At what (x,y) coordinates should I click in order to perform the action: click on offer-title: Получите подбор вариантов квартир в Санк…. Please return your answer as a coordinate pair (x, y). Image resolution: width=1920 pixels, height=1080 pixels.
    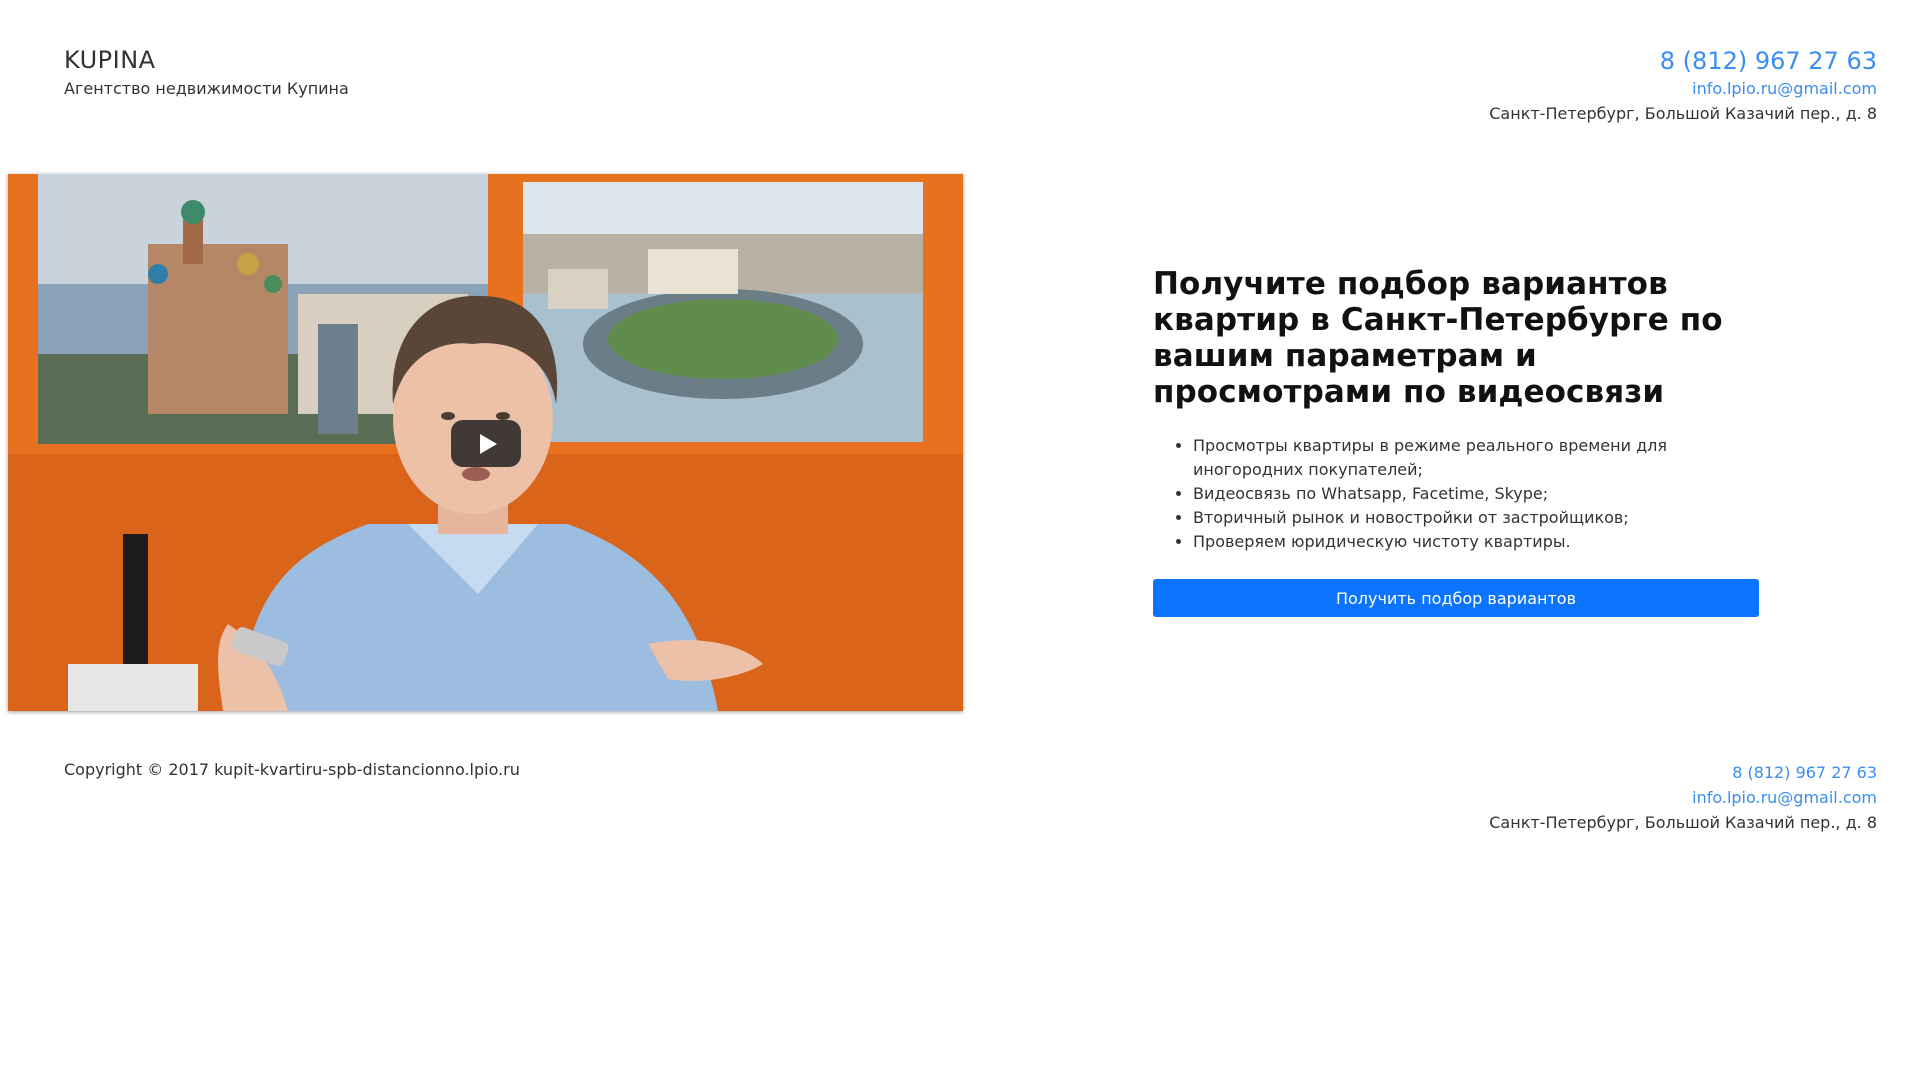
    Looking at the image, I should click on (1438, 338).